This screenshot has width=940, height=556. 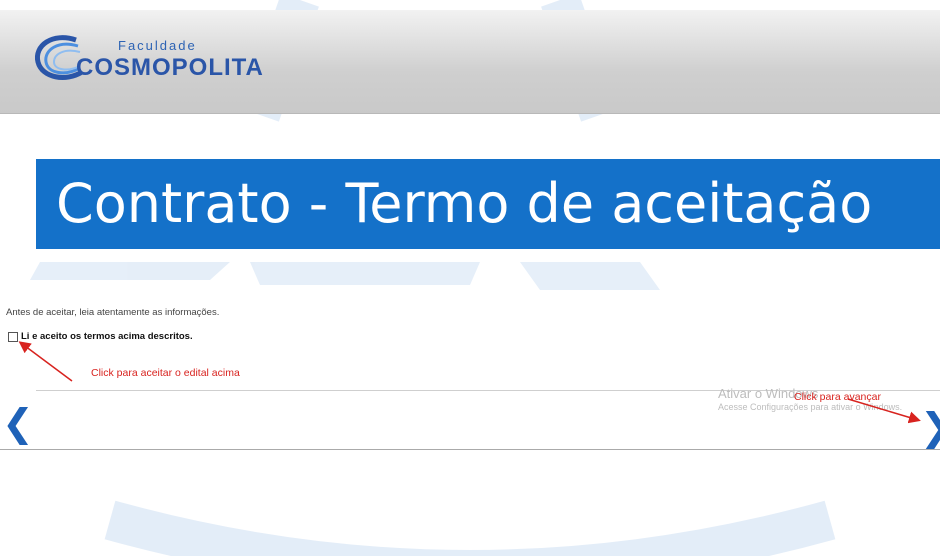 I want to click on accept-hint-annotation: Click para aceitar o edital acima, so click(x=165, y=373).